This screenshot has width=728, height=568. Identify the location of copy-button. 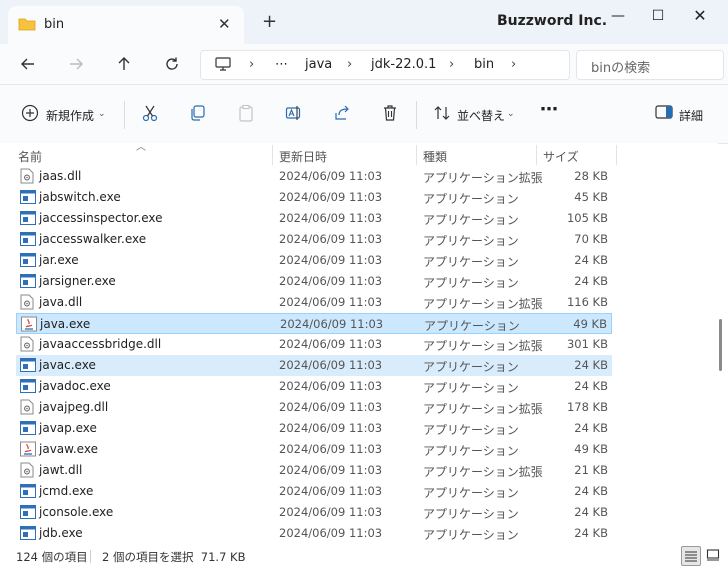
(198, 115).